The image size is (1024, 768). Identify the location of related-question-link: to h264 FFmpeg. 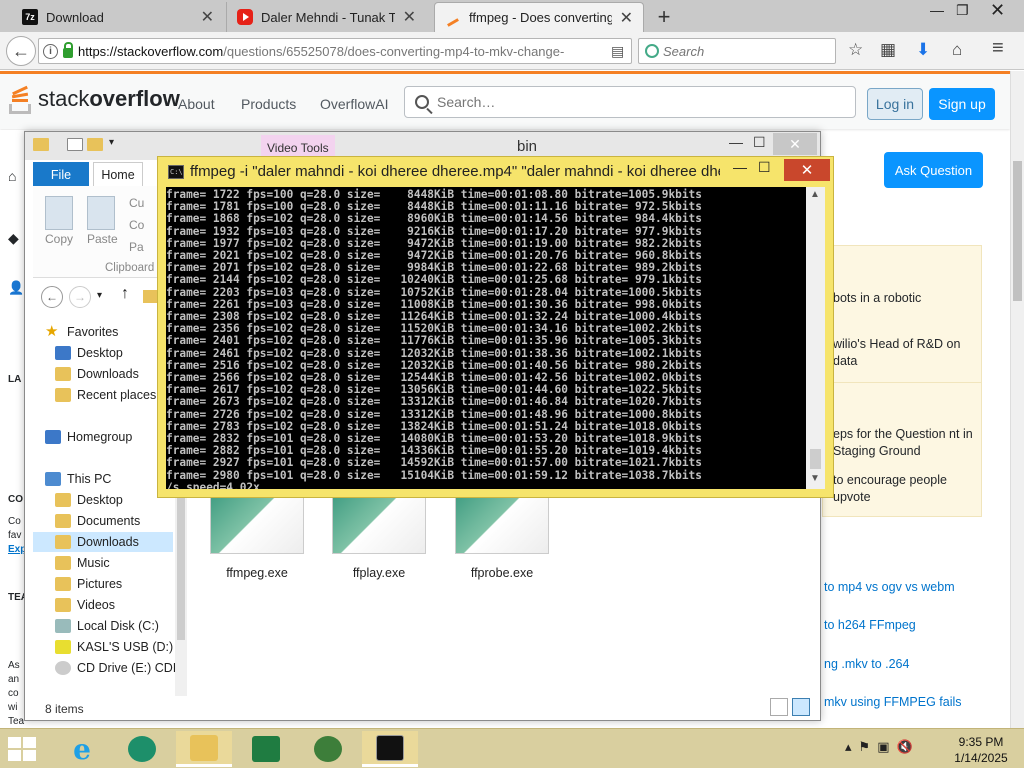
(870, 625).